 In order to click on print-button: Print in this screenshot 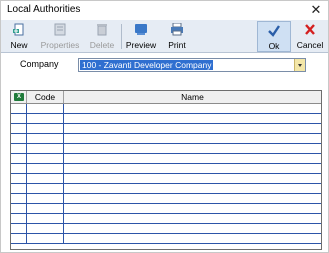, I will do `click(177, 36)`.